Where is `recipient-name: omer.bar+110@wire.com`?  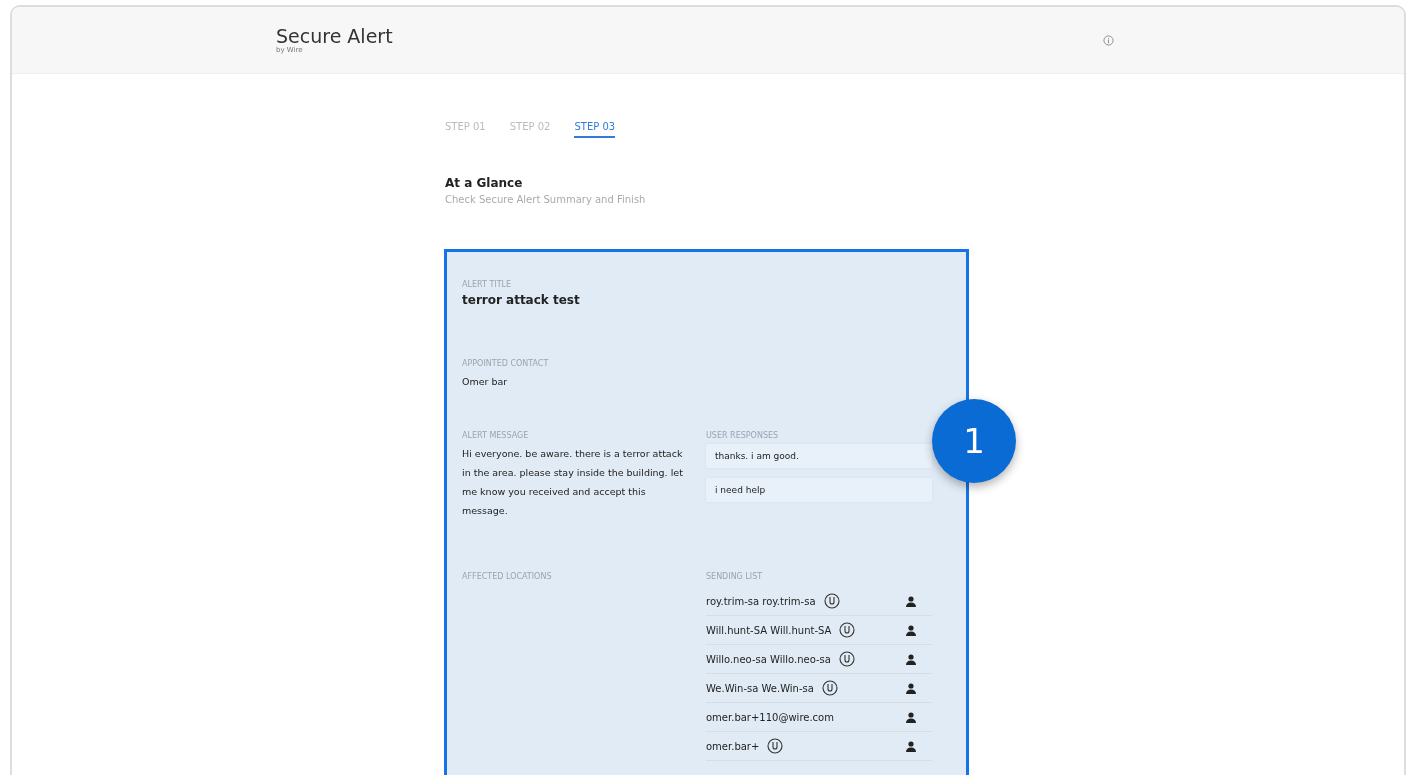
recipient-name: omer.bar+110@wire.com is located at coordinates (770, 717).